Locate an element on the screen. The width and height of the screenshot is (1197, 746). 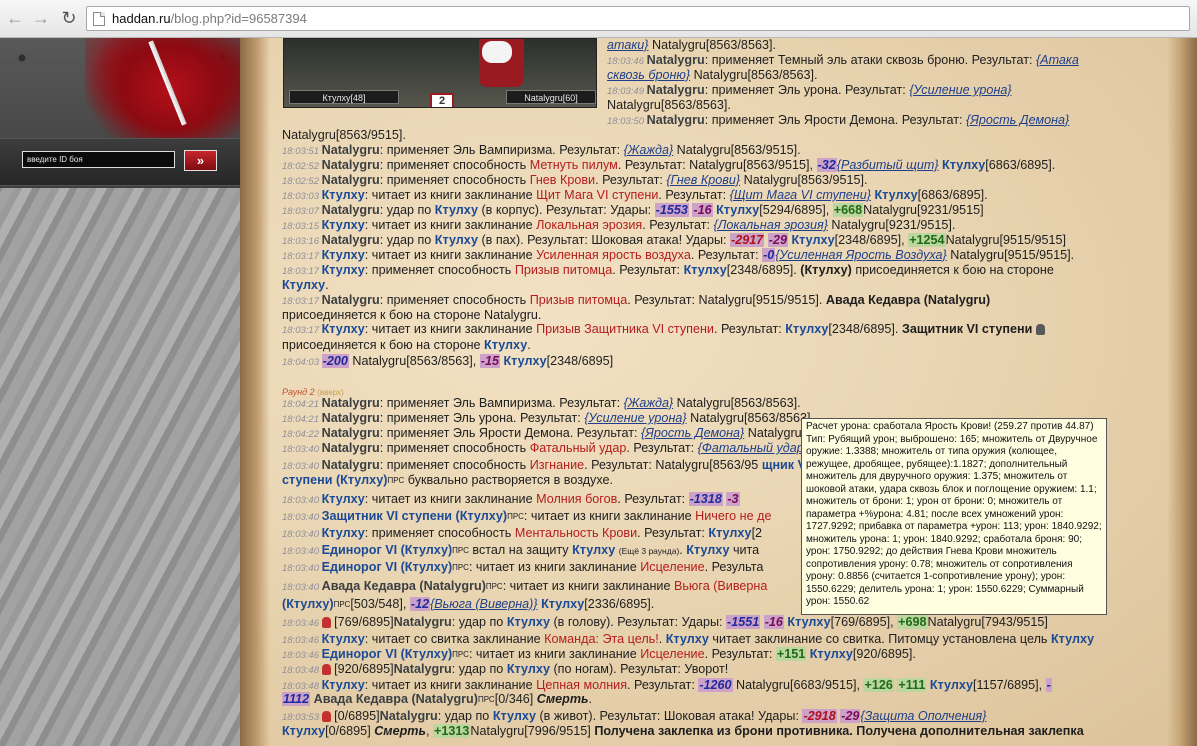
skill-name: Локальная эрозия is located at coordinates (589, 225).